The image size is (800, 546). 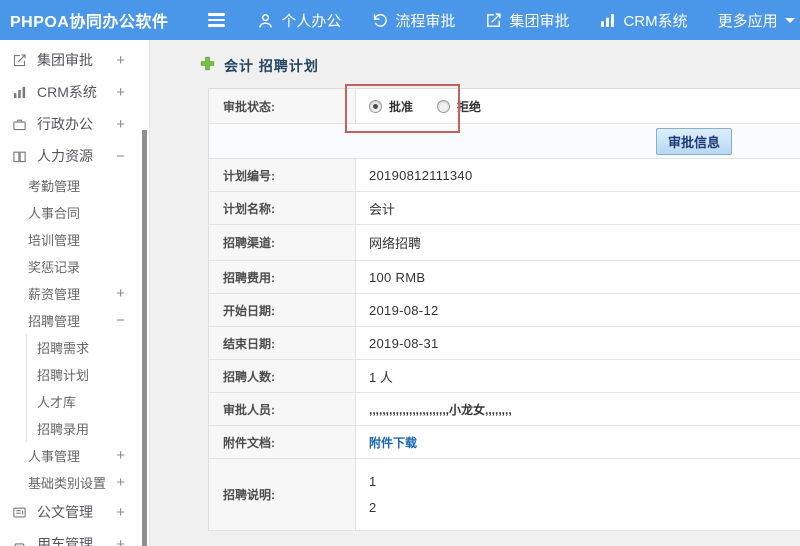 I want to click on sidebar-item-label: 公文管理, so click(x=65, y=512).